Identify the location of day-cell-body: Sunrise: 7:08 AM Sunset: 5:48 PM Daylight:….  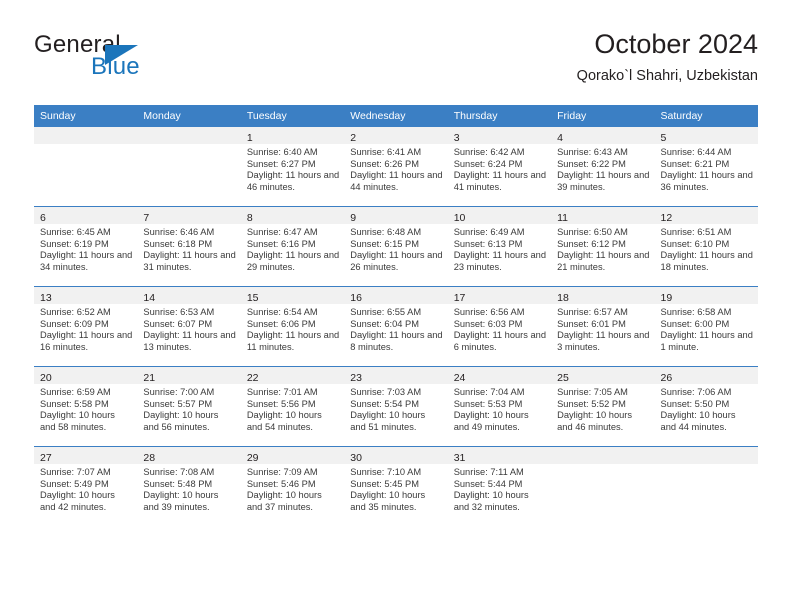
(188, 488).